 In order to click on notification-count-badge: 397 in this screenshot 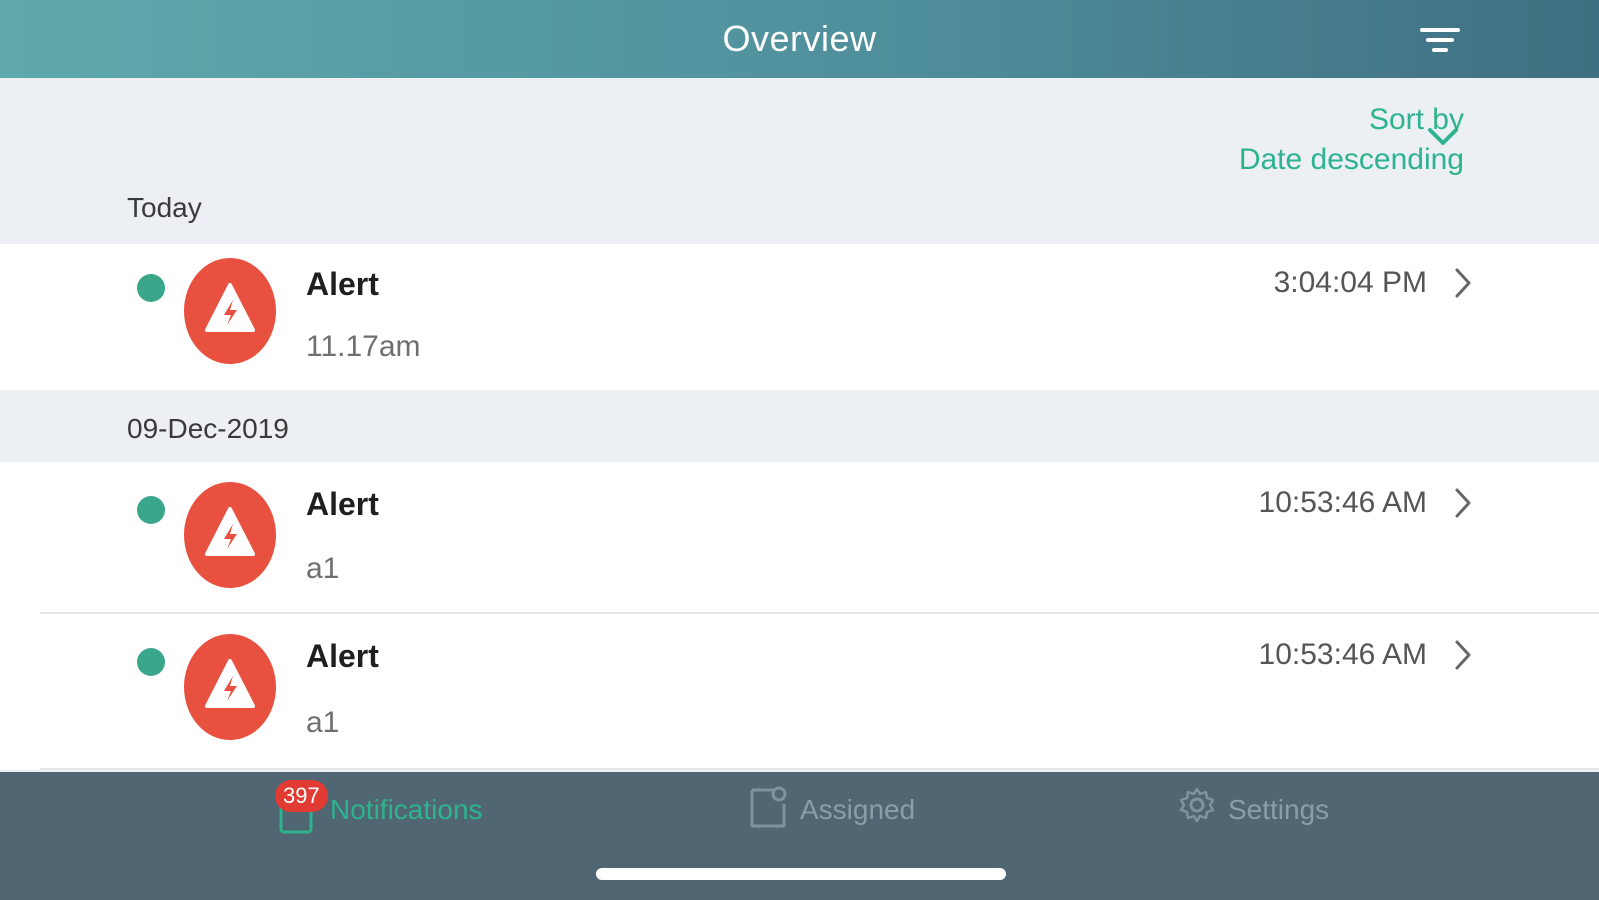, I will do `click(301, 796)`.